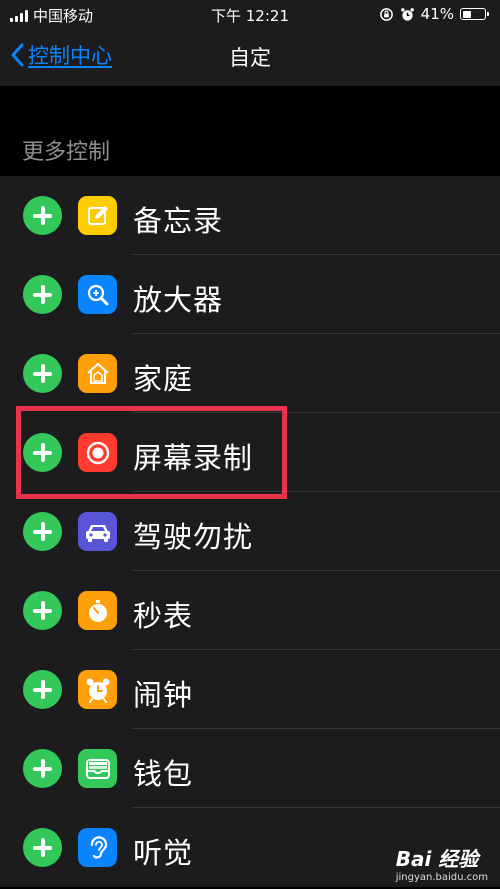 The width and height of the screenshot is (500, 889). Describe the element at coordinates (97, 768) in the screenshot. I see `wallet-icon` at that location.